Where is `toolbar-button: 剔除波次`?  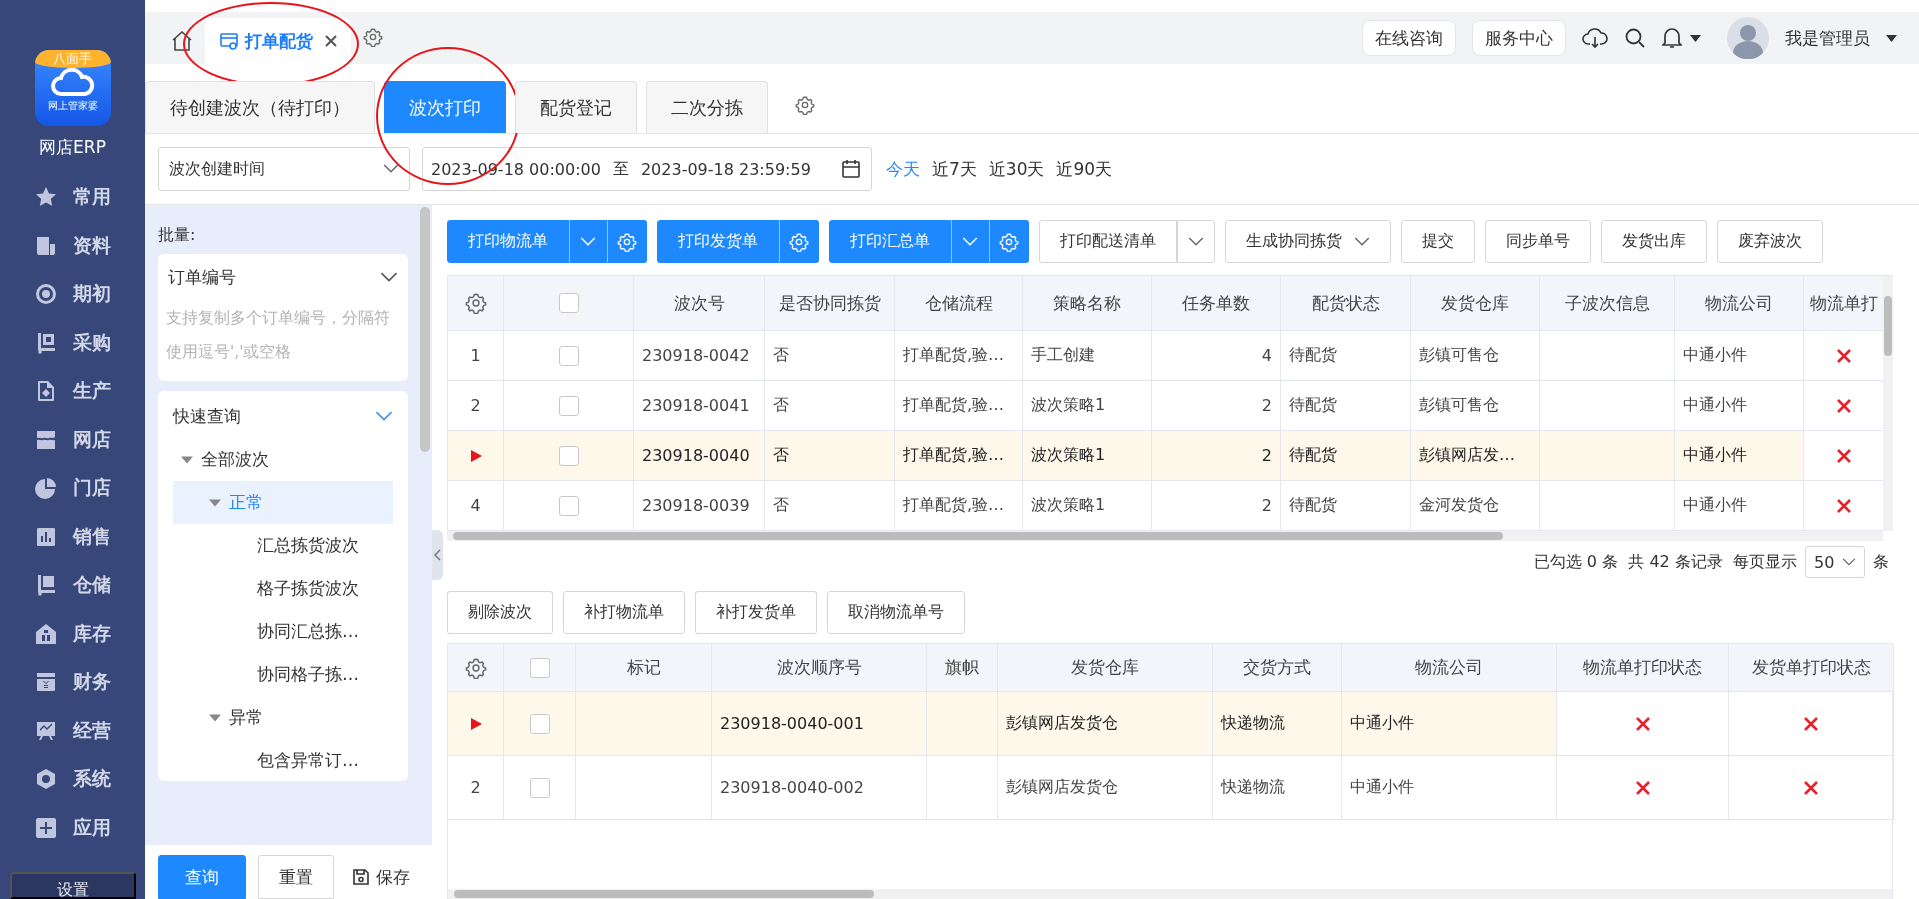
toolbar-button: 剔除波次 is located at coordinates (500, 612).